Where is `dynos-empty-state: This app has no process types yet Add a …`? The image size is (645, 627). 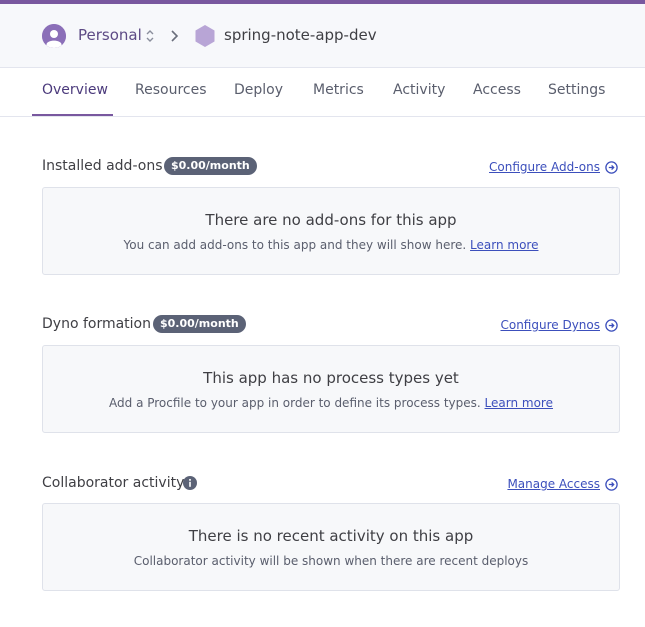 dynos-empty-state: This app has no process types yet Add a … is located at coordinates (331, 389).